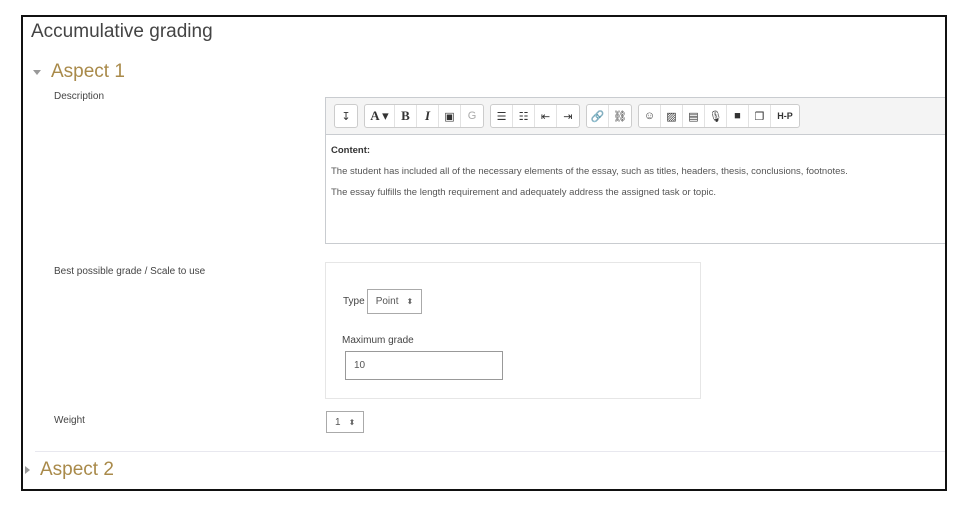 The height and width of the screenshot is (509, 961). I want to click on link-icon: 🔗, so click(597, 116).